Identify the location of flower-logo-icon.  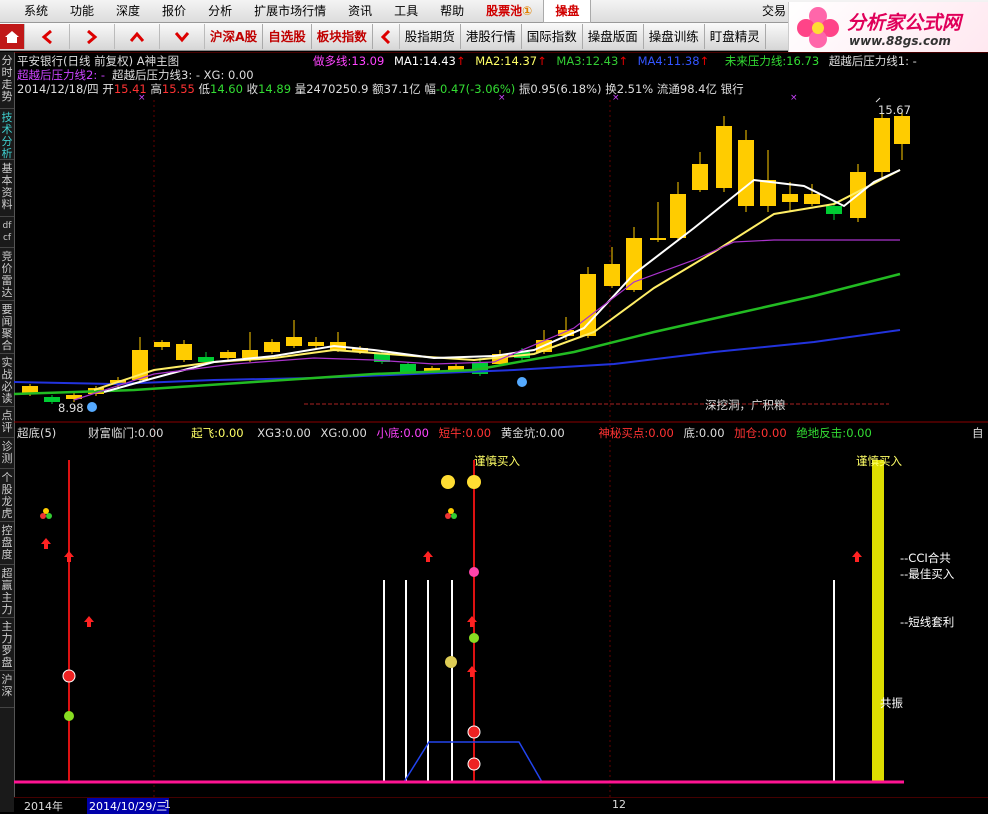
(818, 27).